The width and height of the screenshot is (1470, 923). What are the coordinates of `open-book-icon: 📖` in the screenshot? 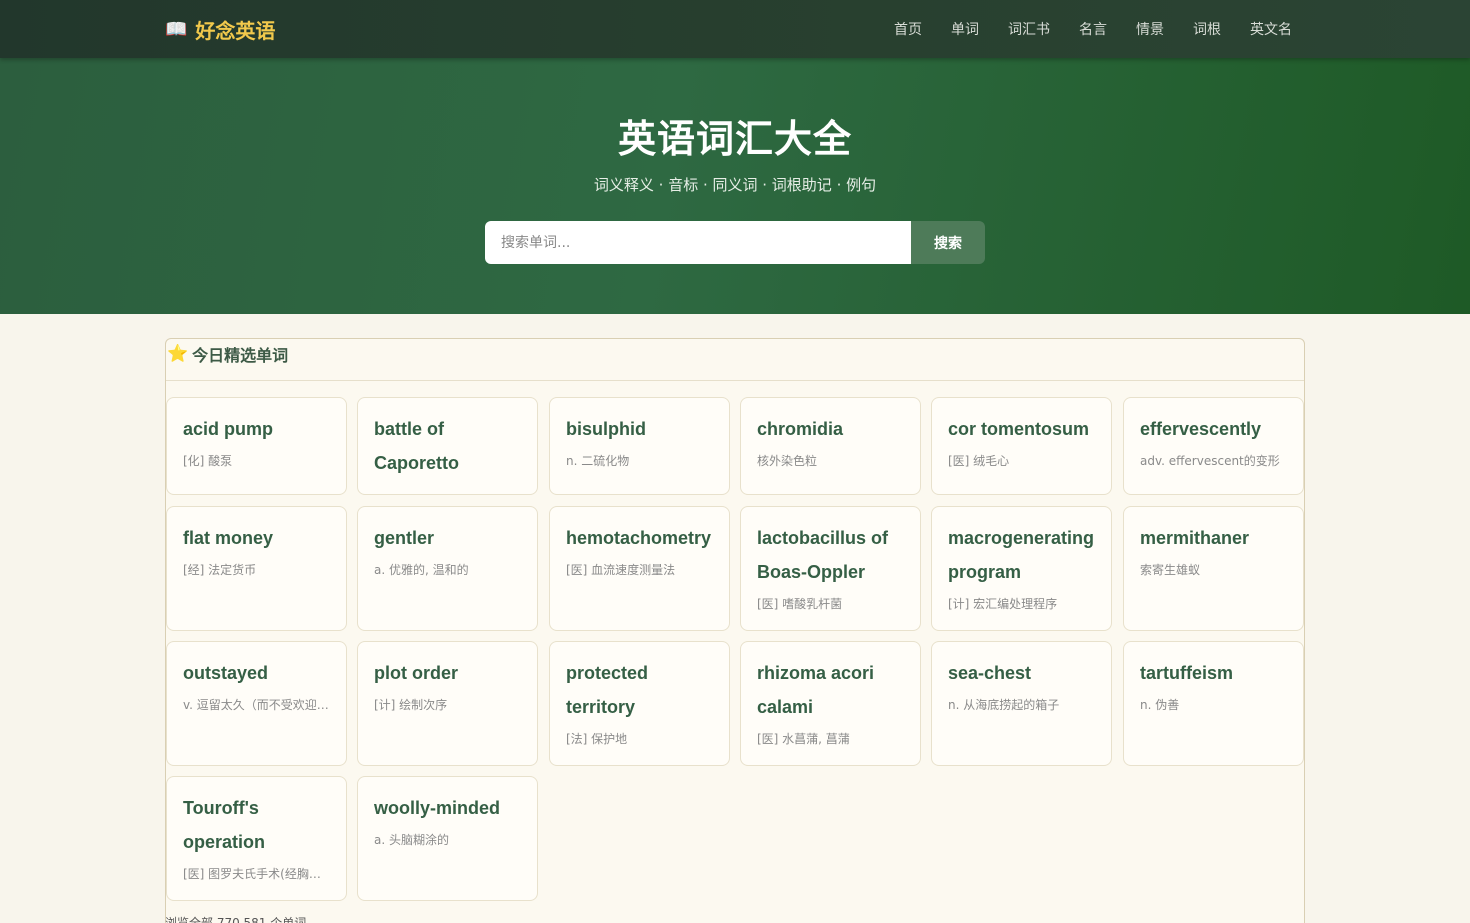 It's located at (176, 29).